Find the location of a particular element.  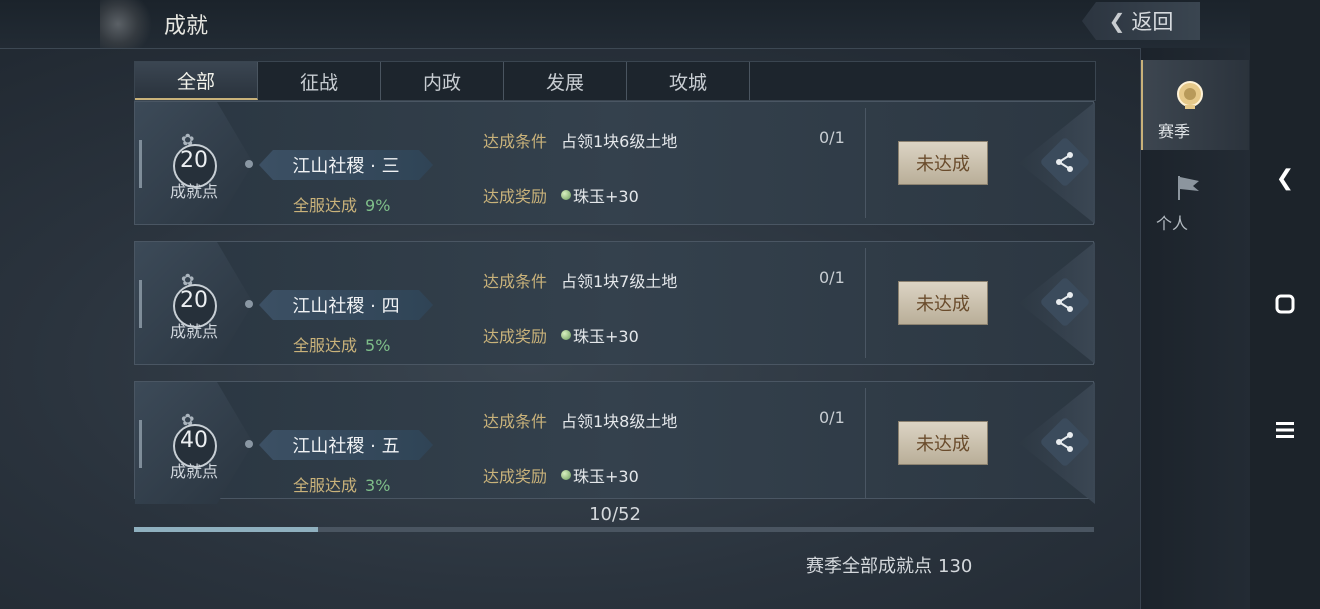

side-tab-personal: 个人 is located at coordinates (1194, 197).